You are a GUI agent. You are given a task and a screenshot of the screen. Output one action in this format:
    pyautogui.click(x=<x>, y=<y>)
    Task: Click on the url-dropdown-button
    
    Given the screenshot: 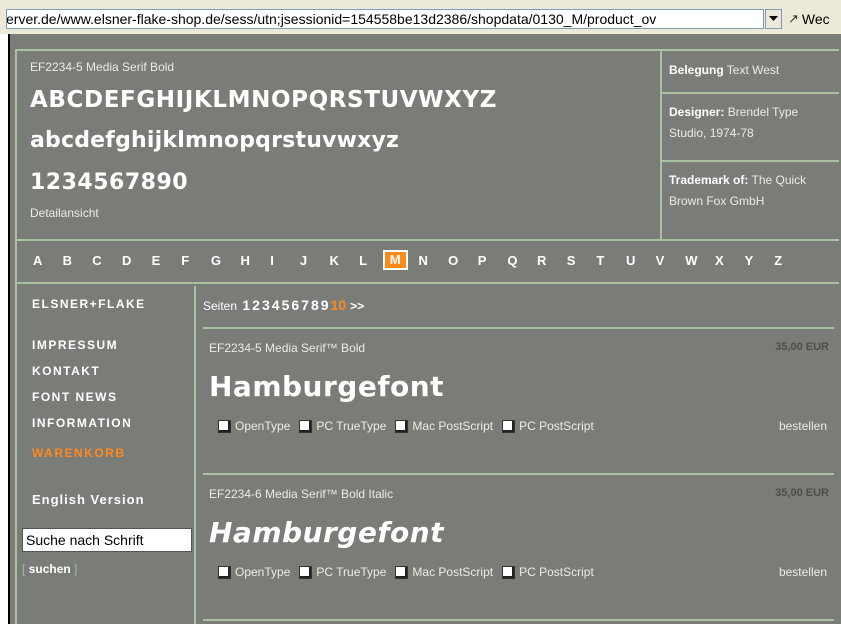 What is the action you would take?
    pyautogui.click(x=773, y=19)
    